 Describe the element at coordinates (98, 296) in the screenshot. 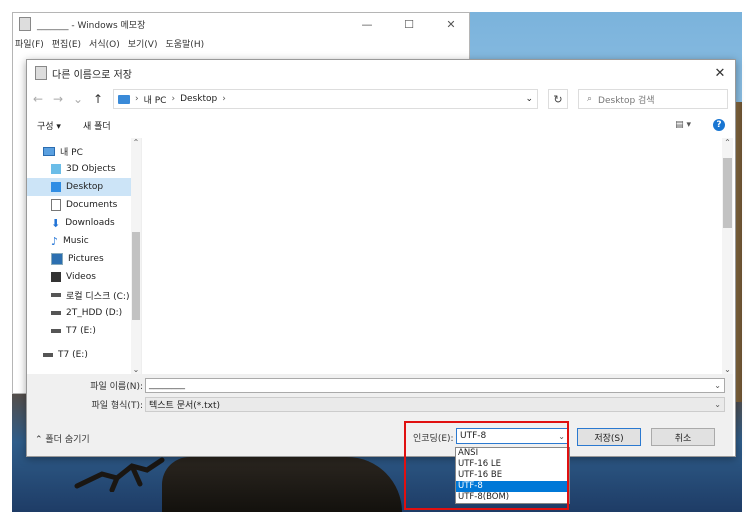

I see `nav-item-label: 로컬 디스크 (C:)` at that location.